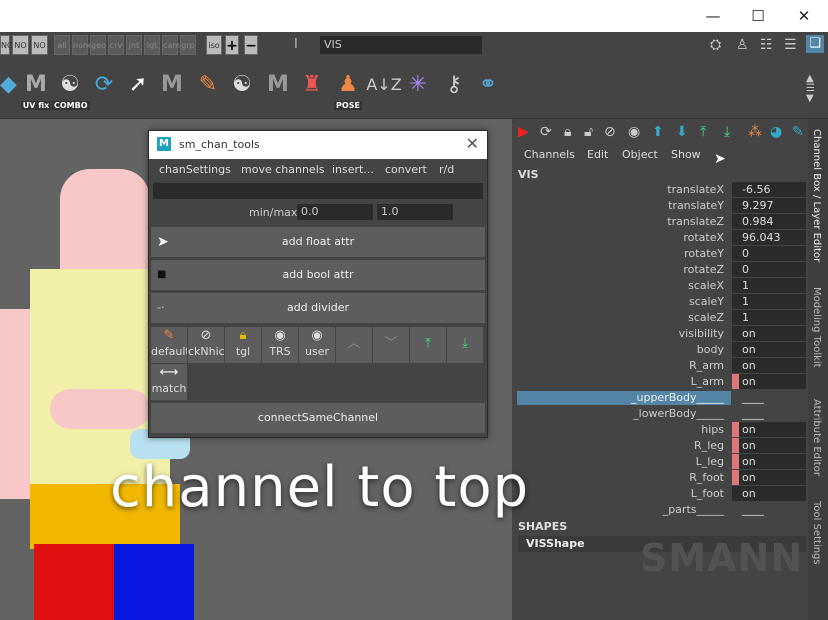  I want to click on tab-channel-box: Channel Box / Layer Editor, so click(816, 195).